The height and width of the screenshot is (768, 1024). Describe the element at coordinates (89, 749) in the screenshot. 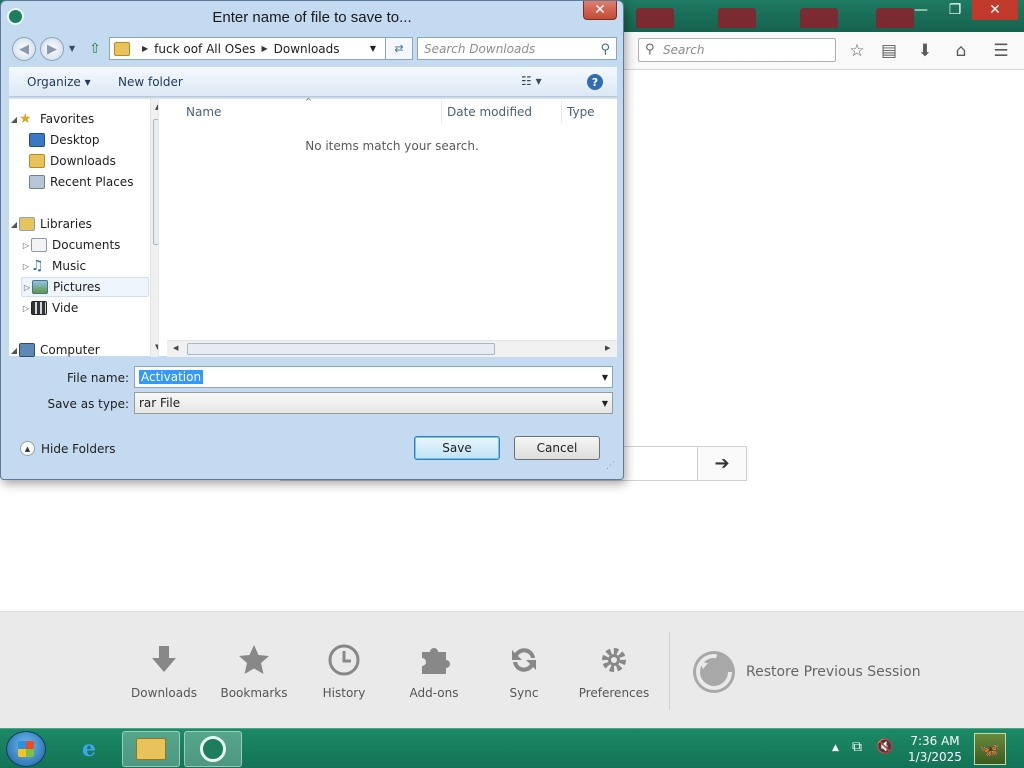

I see `internet-explorer-icon: e` at that location.